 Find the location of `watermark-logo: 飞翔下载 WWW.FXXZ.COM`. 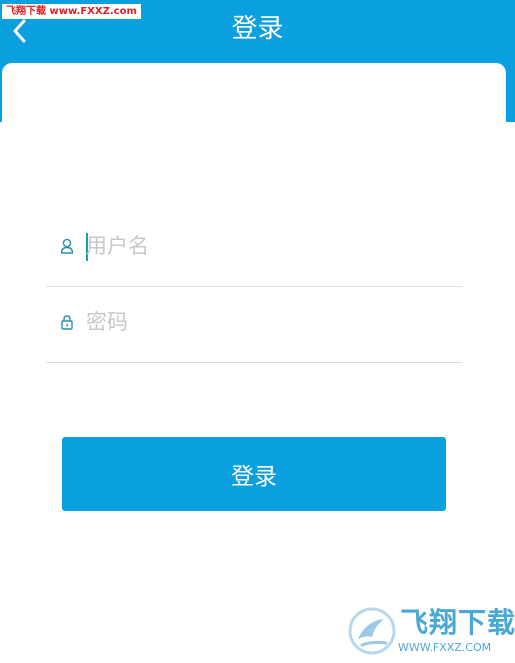

watermark-logo: 飞翔下载 WWW.FXXZ.COM is located at coordinates (431, 631).